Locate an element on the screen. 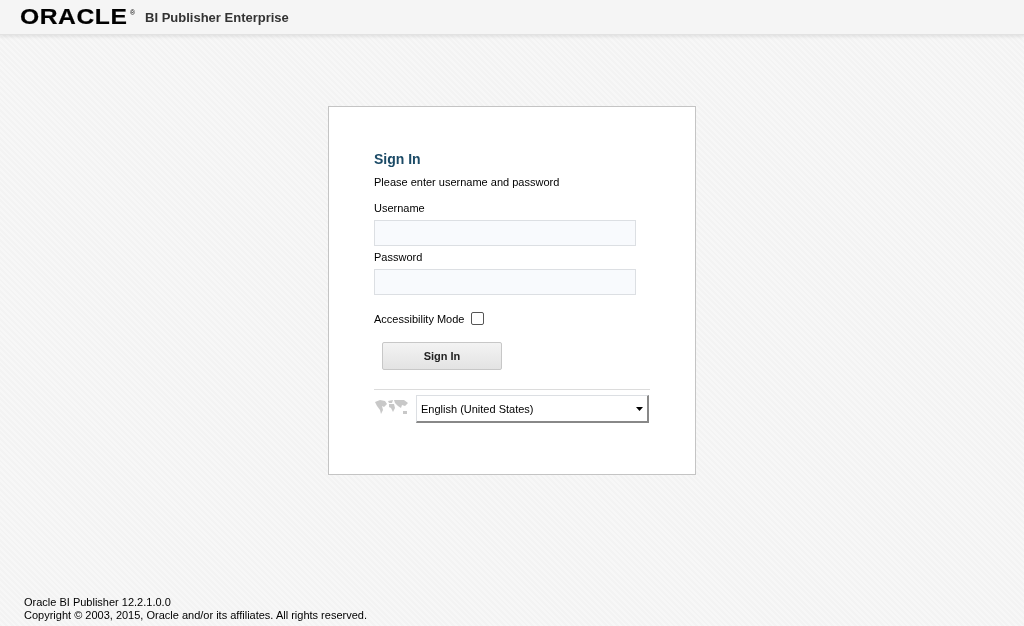 This screenshot has width=1024, height=626. logo-text: ORACLE is located at coordinates (74, 17).